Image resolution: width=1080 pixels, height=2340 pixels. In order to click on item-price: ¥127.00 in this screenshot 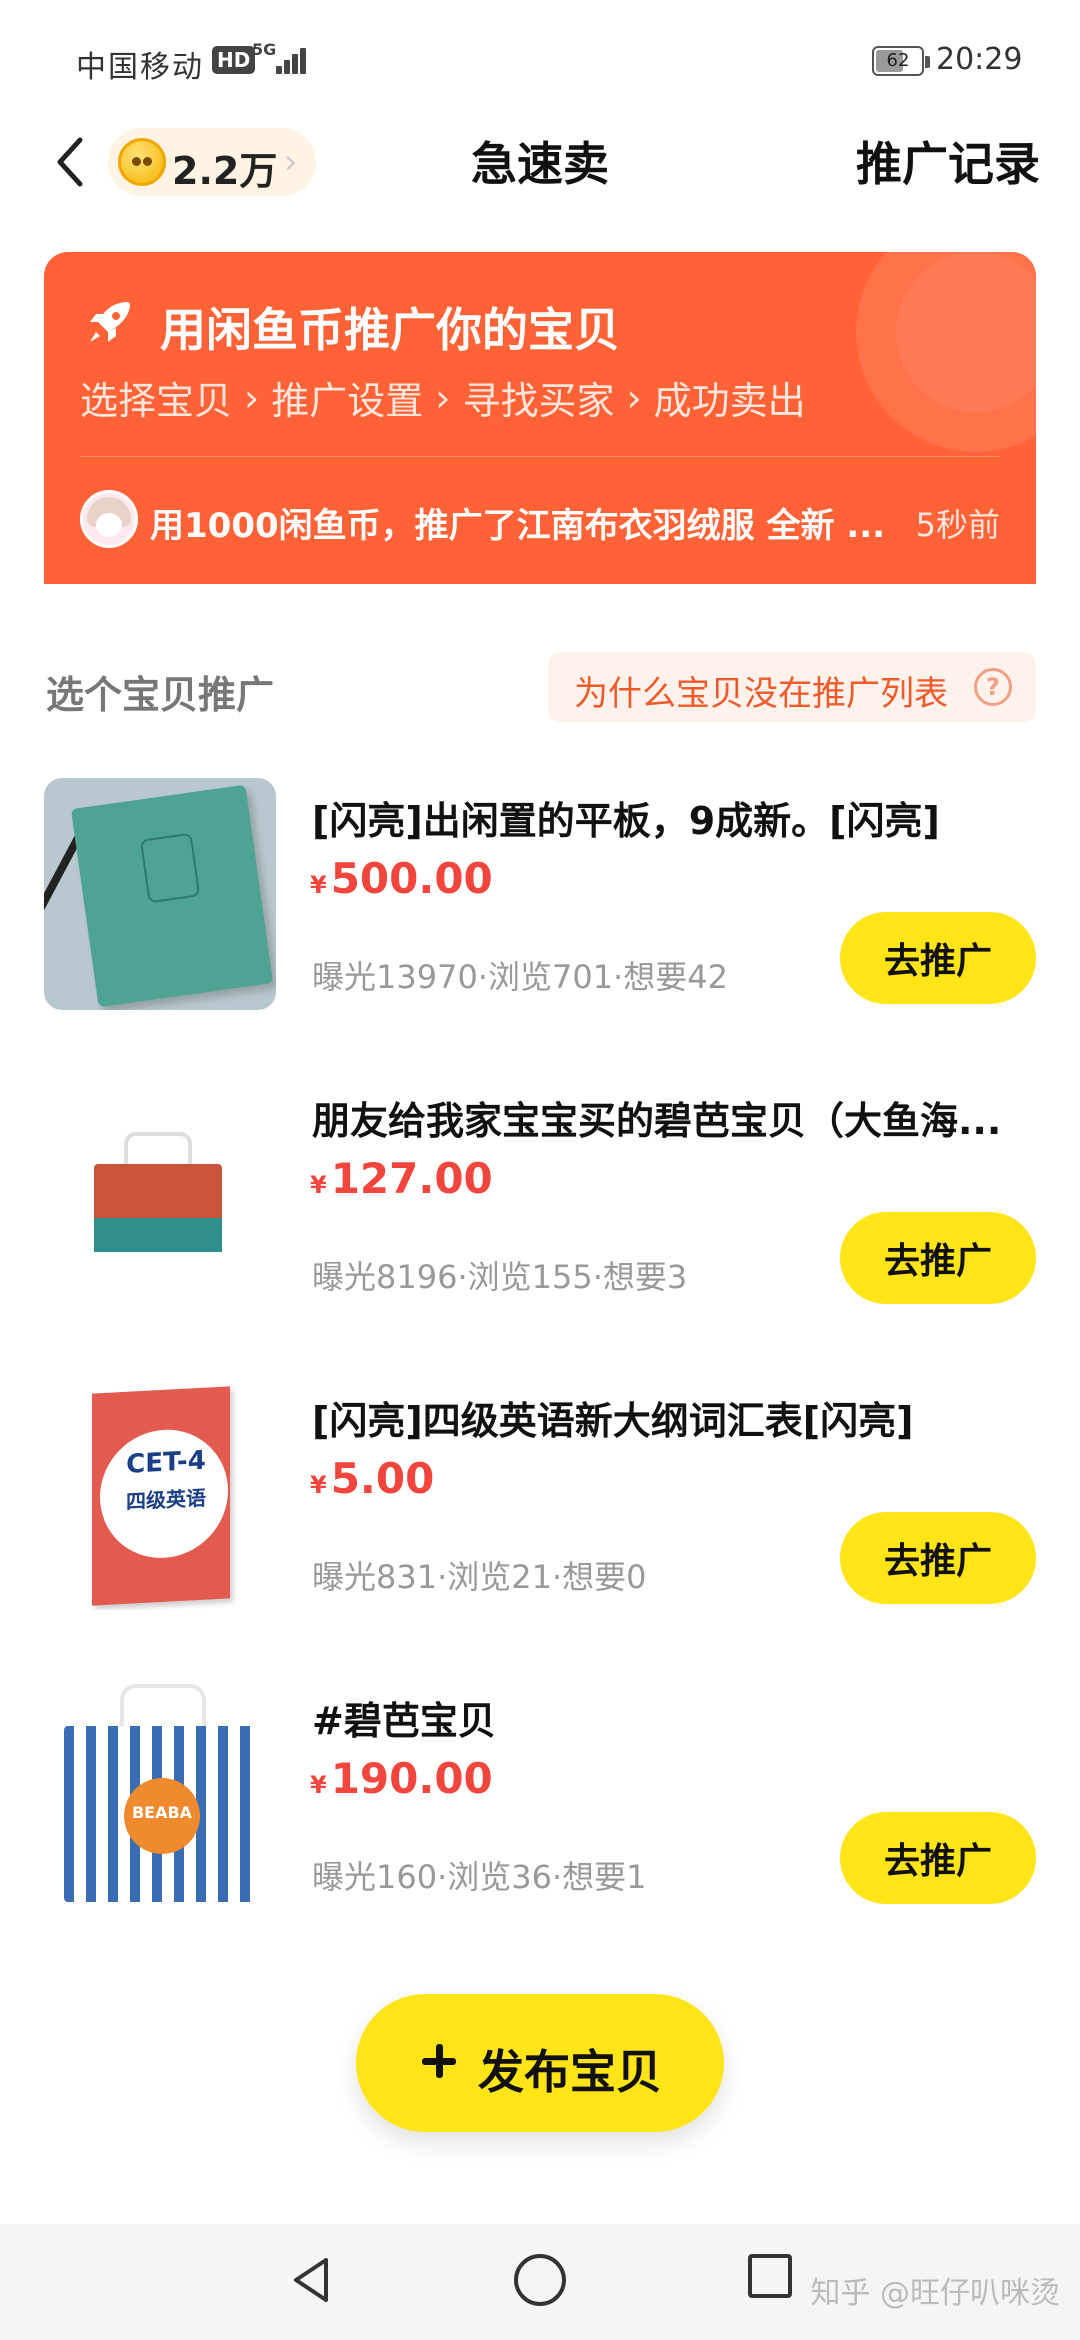, I will do `click(401, 1178)`.